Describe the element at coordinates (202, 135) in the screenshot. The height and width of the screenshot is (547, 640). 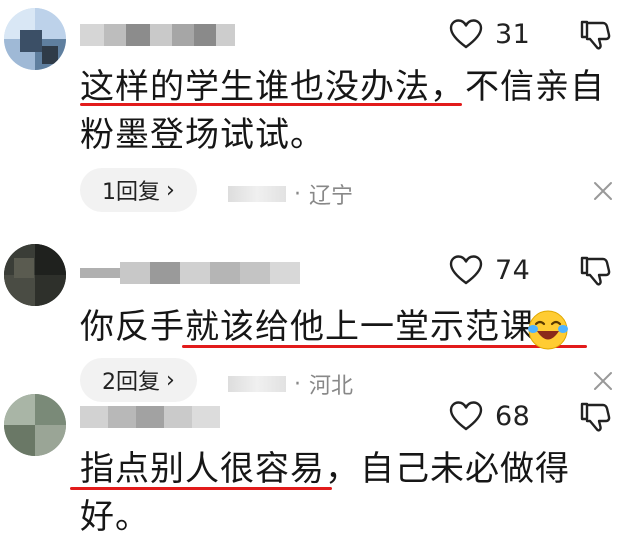
I see `comment-text-line-2: 粉墨登场试试。` at that location.